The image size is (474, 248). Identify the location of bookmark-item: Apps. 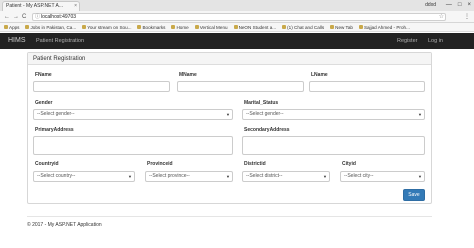
(11, 27).